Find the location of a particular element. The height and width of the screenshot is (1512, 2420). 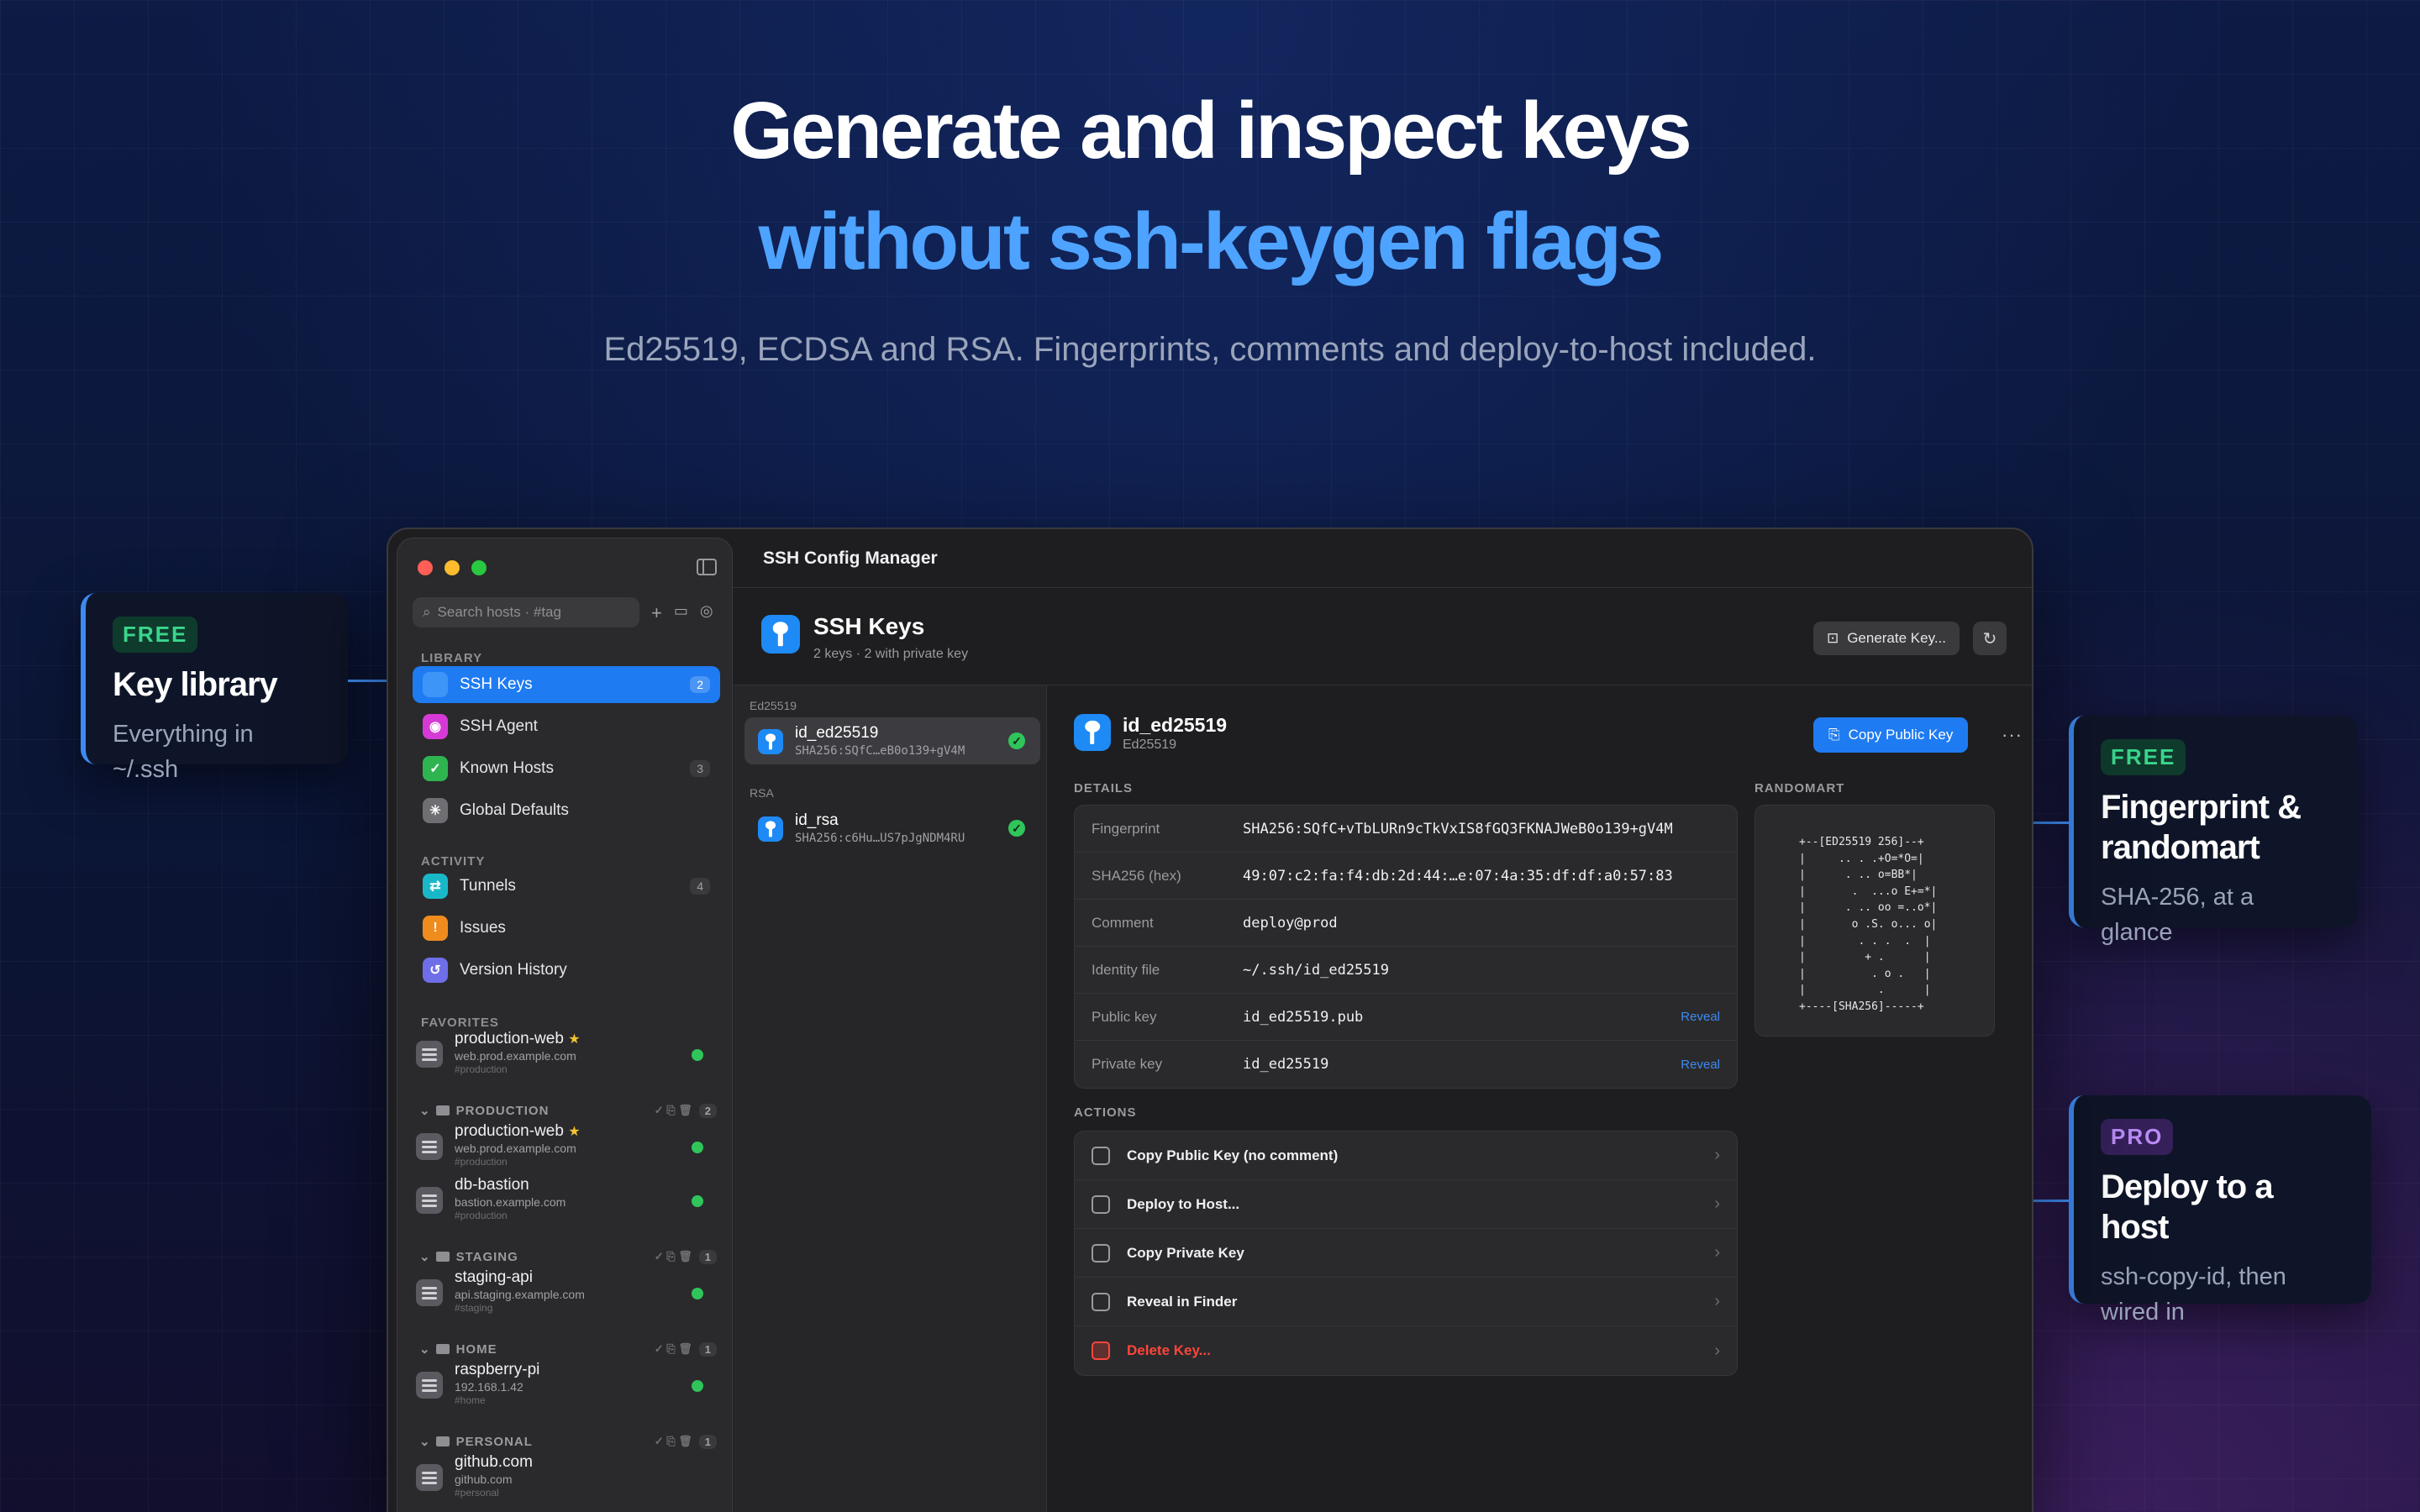

tunnel-icon: ⇄ is located at coordinates (435, 886).